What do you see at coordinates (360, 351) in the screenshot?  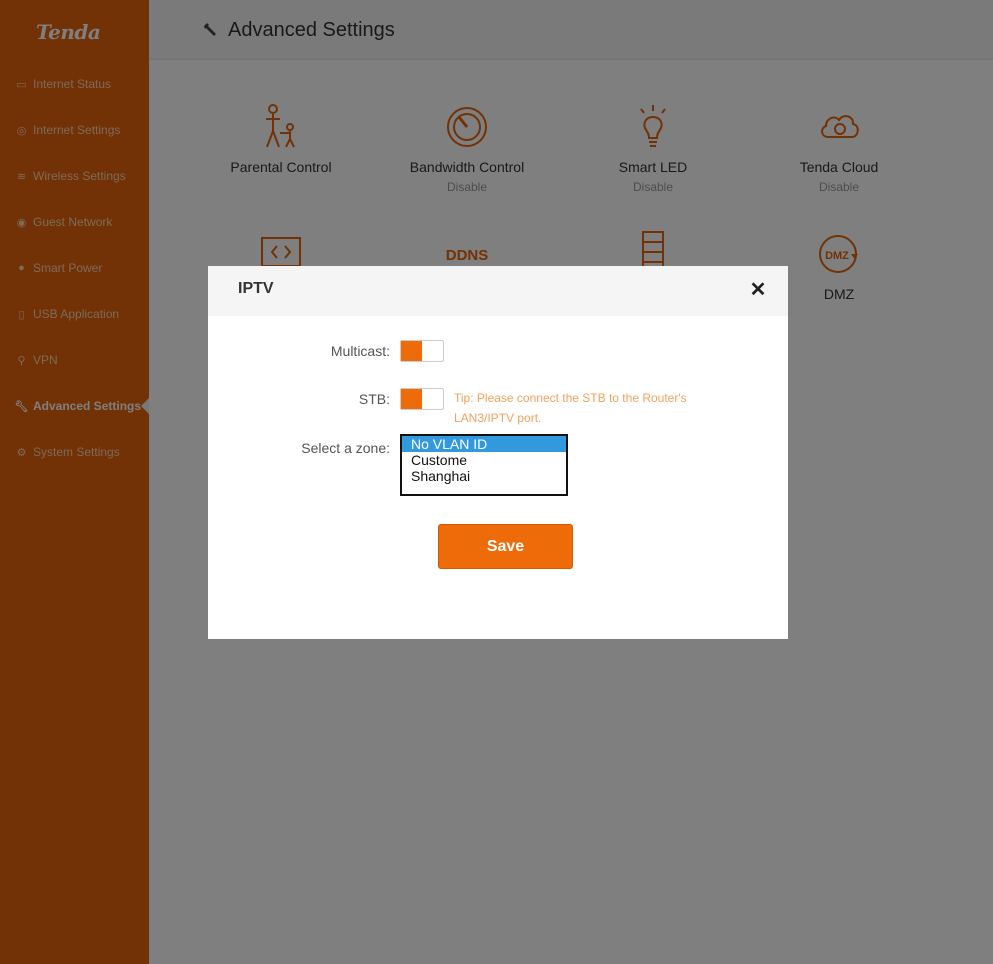 I see `multicast-label: Multicast:` at bounding box center [360, 351].